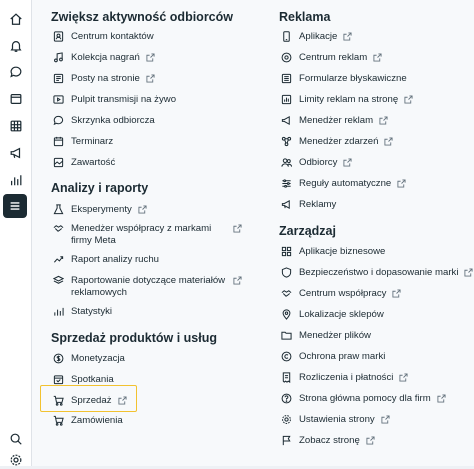 The height and width of the screenshot is (469, 474). I want to click on megaphone-icon, so click(15, 152).